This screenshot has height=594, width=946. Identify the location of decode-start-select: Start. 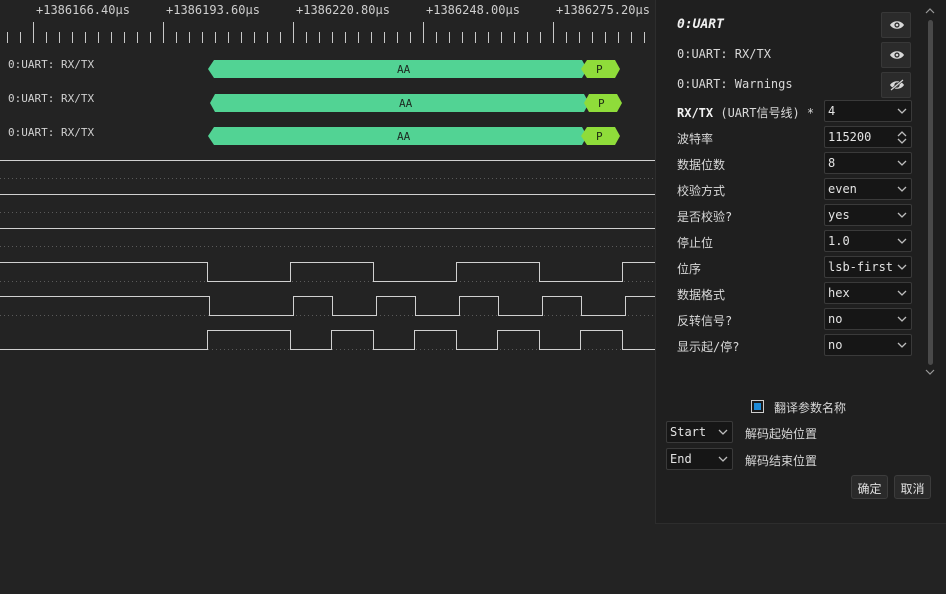
(699, 432).